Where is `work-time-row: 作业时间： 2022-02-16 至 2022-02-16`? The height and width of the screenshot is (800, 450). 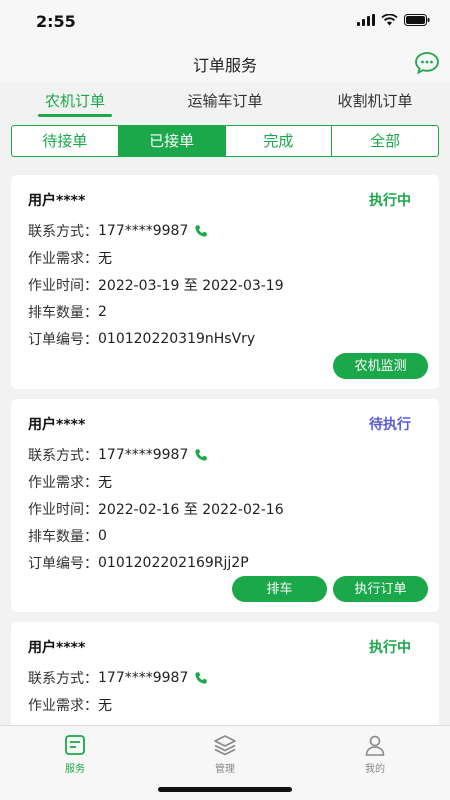 work-time-row: 作业时间： 2022-02-16 至 2022-02-16 is located at coordinates (156, 509).